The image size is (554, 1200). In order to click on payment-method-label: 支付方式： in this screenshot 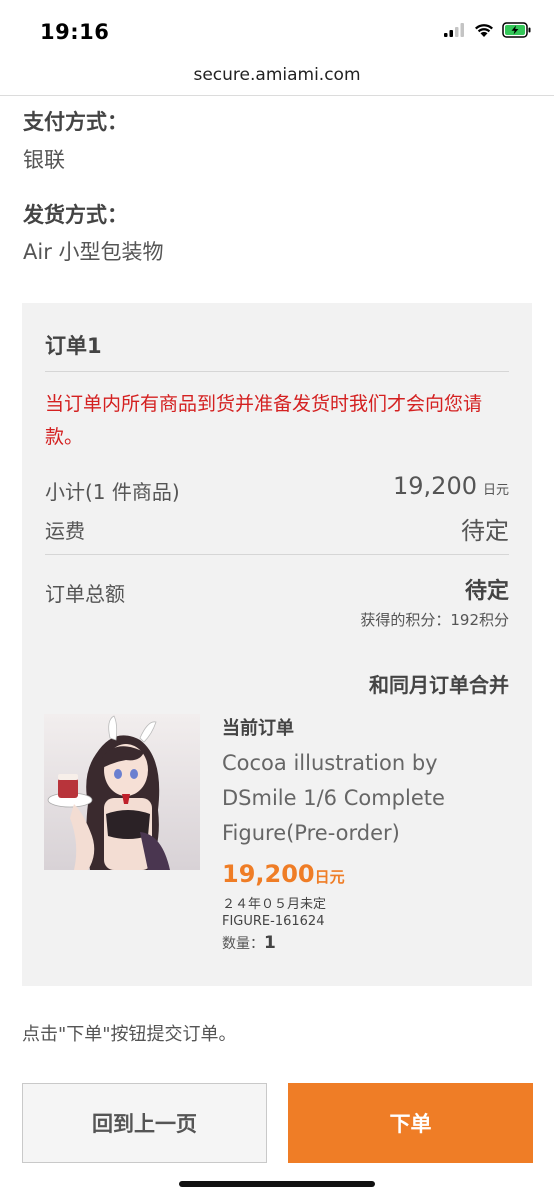, I will do `click(75, 122)`.